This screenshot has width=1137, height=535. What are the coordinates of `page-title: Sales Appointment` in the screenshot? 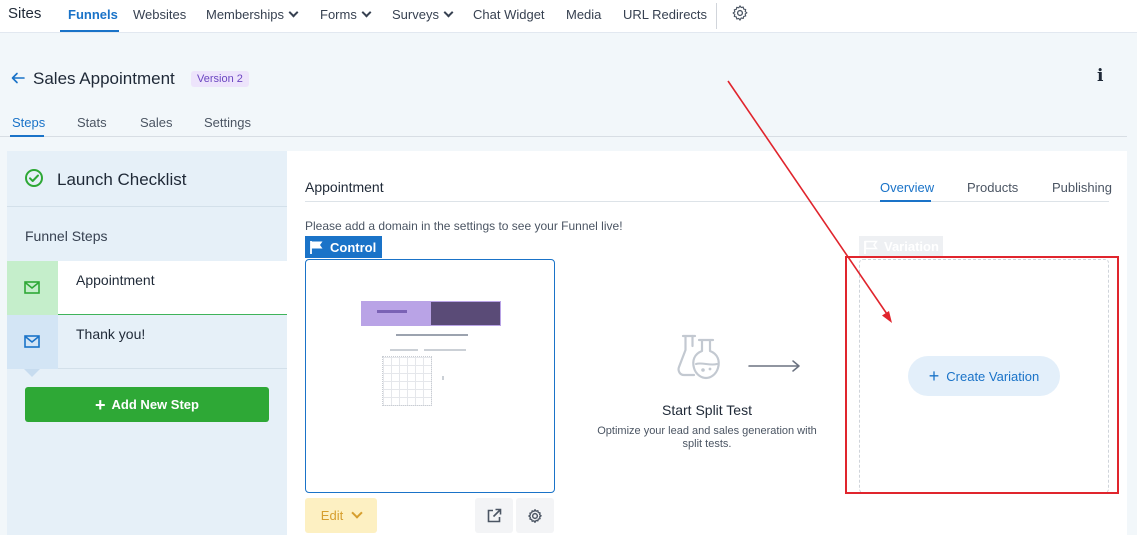 It's located at (104, 78).